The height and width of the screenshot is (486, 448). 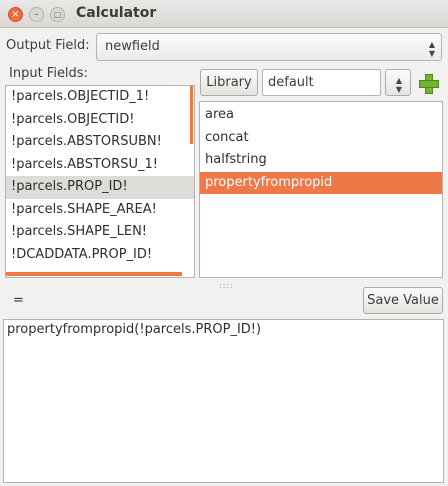 I want to click on output-field-value: newfield, so click(x=132, y=46).